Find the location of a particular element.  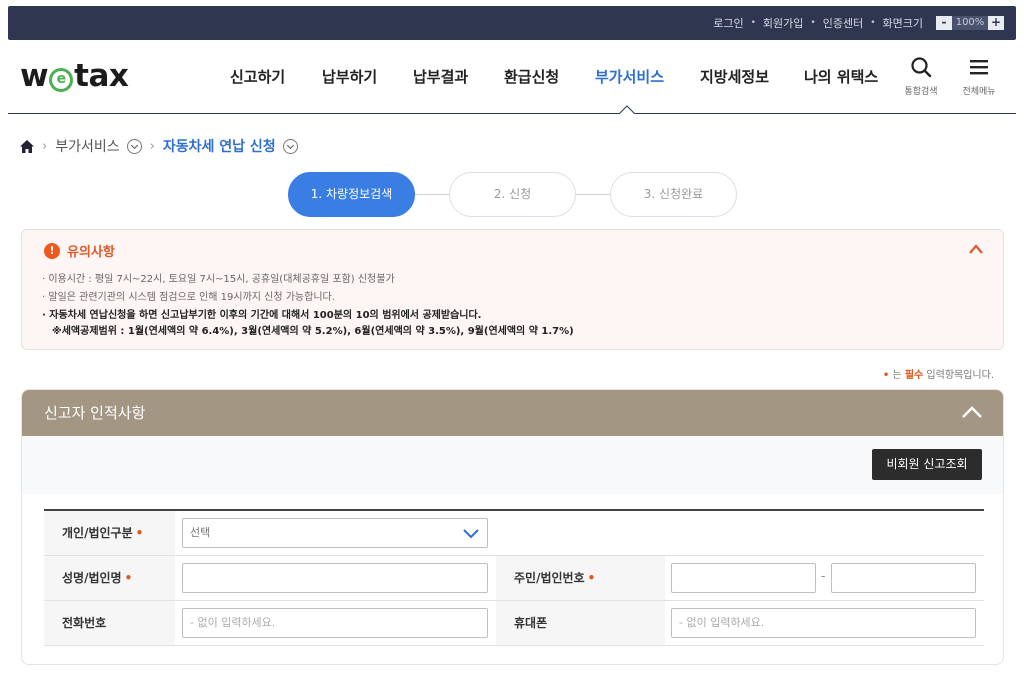

required-note-suffix: 입력항목입니다. is located at coordinates (958, 375).